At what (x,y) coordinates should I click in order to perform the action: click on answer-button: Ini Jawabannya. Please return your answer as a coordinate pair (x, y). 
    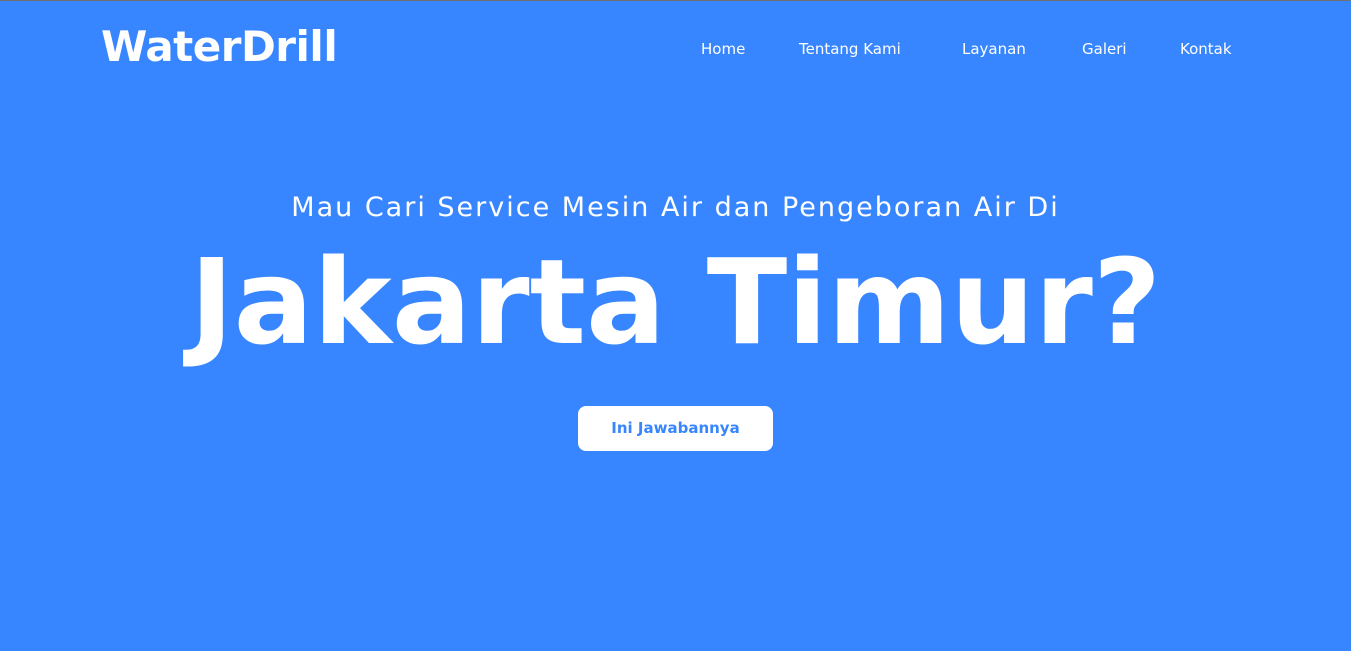
    Looking at the image, I should click on (675, 428).